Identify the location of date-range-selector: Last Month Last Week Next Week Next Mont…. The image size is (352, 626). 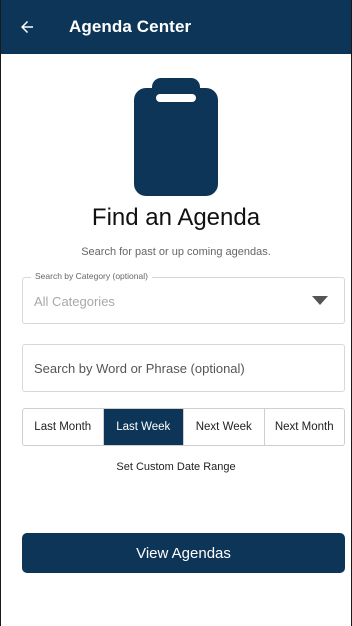
(183, 427).